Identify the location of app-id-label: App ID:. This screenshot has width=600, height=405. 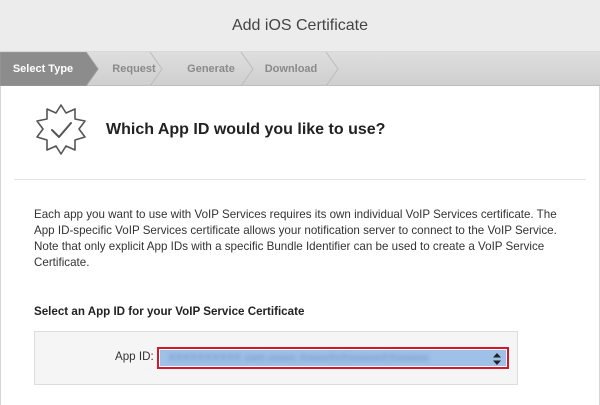
(134, 356).